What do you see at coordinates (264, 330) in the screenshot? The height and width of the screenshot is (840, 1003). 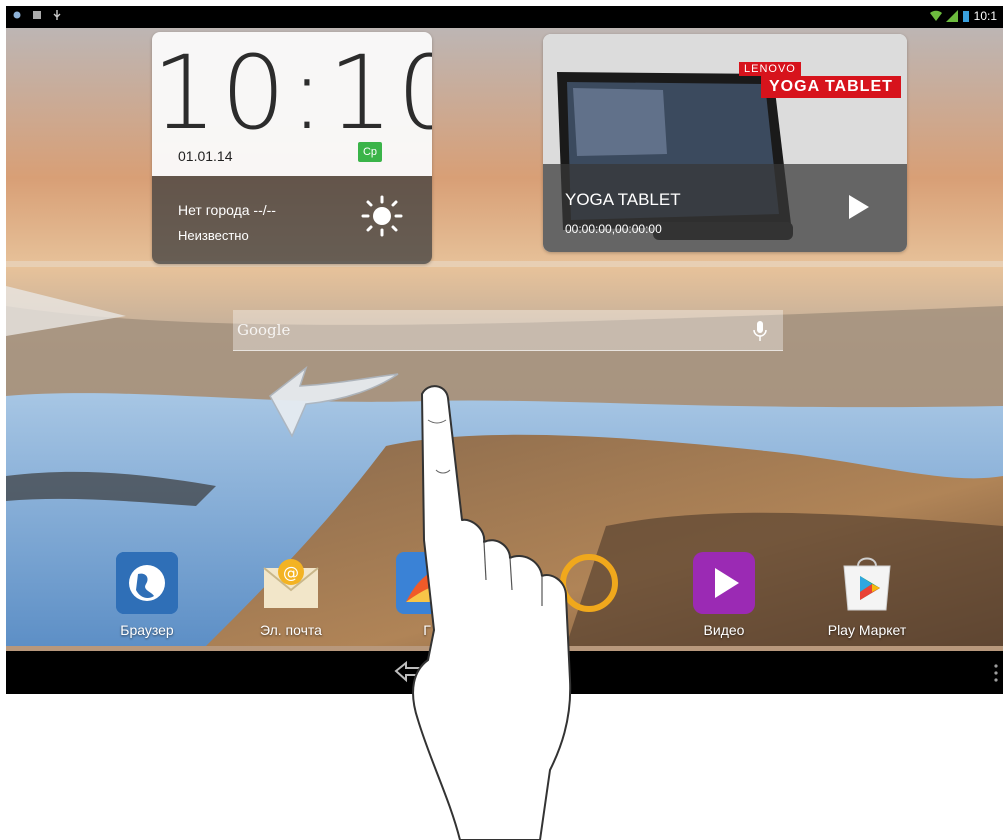 I see `search-placeholder: Google` at bounding box center [264, 330].